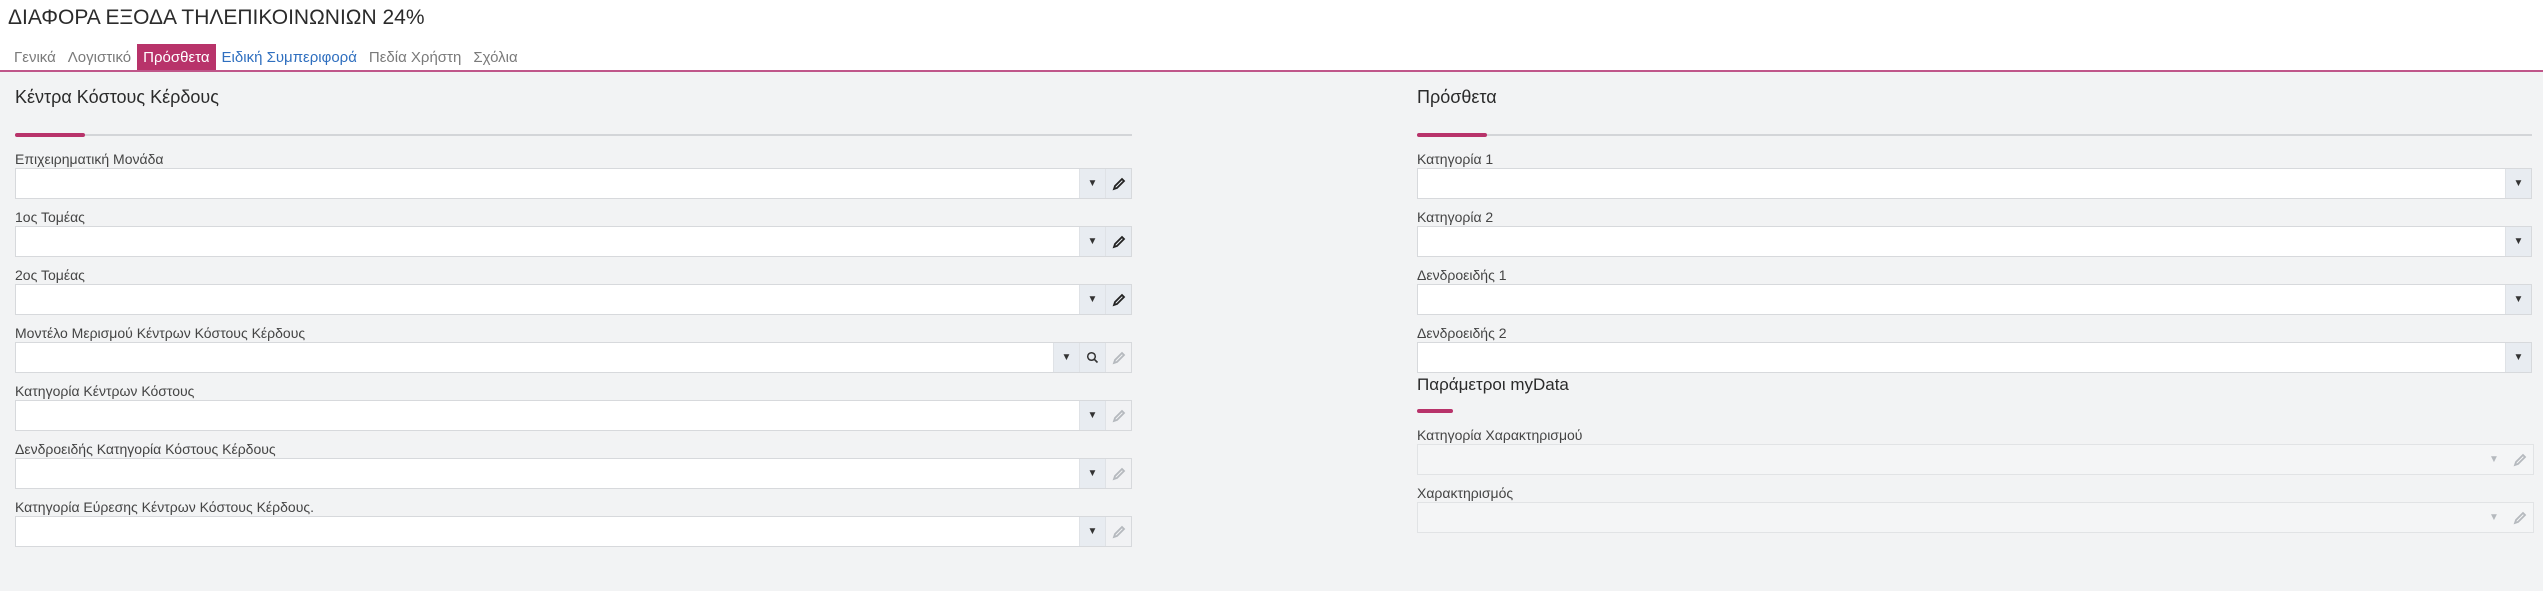  I want to click on tree-cost-category-select: ▼, so click(573, 473).